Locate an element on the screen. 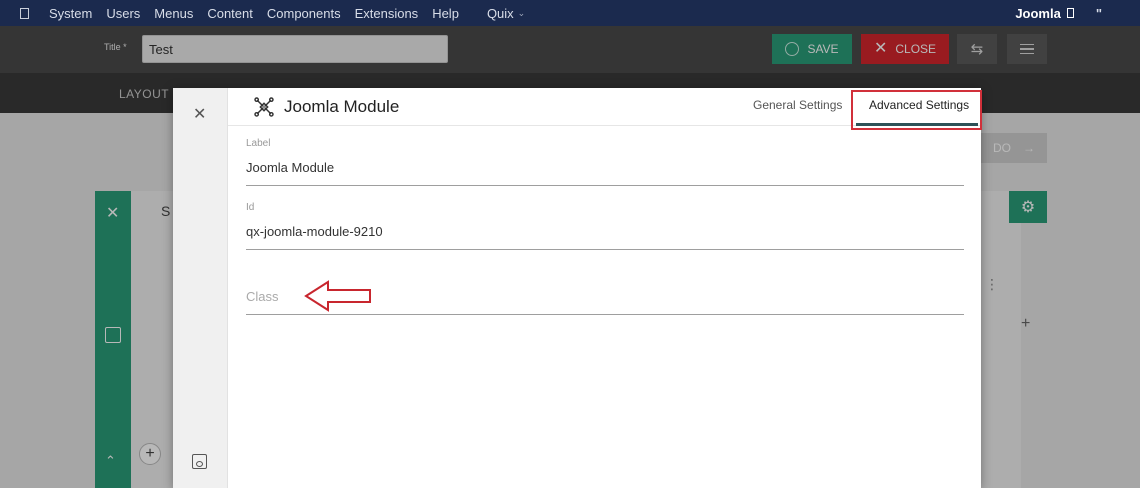  chevron-down-icon: ⌄ is located at coordinates (521, 12).